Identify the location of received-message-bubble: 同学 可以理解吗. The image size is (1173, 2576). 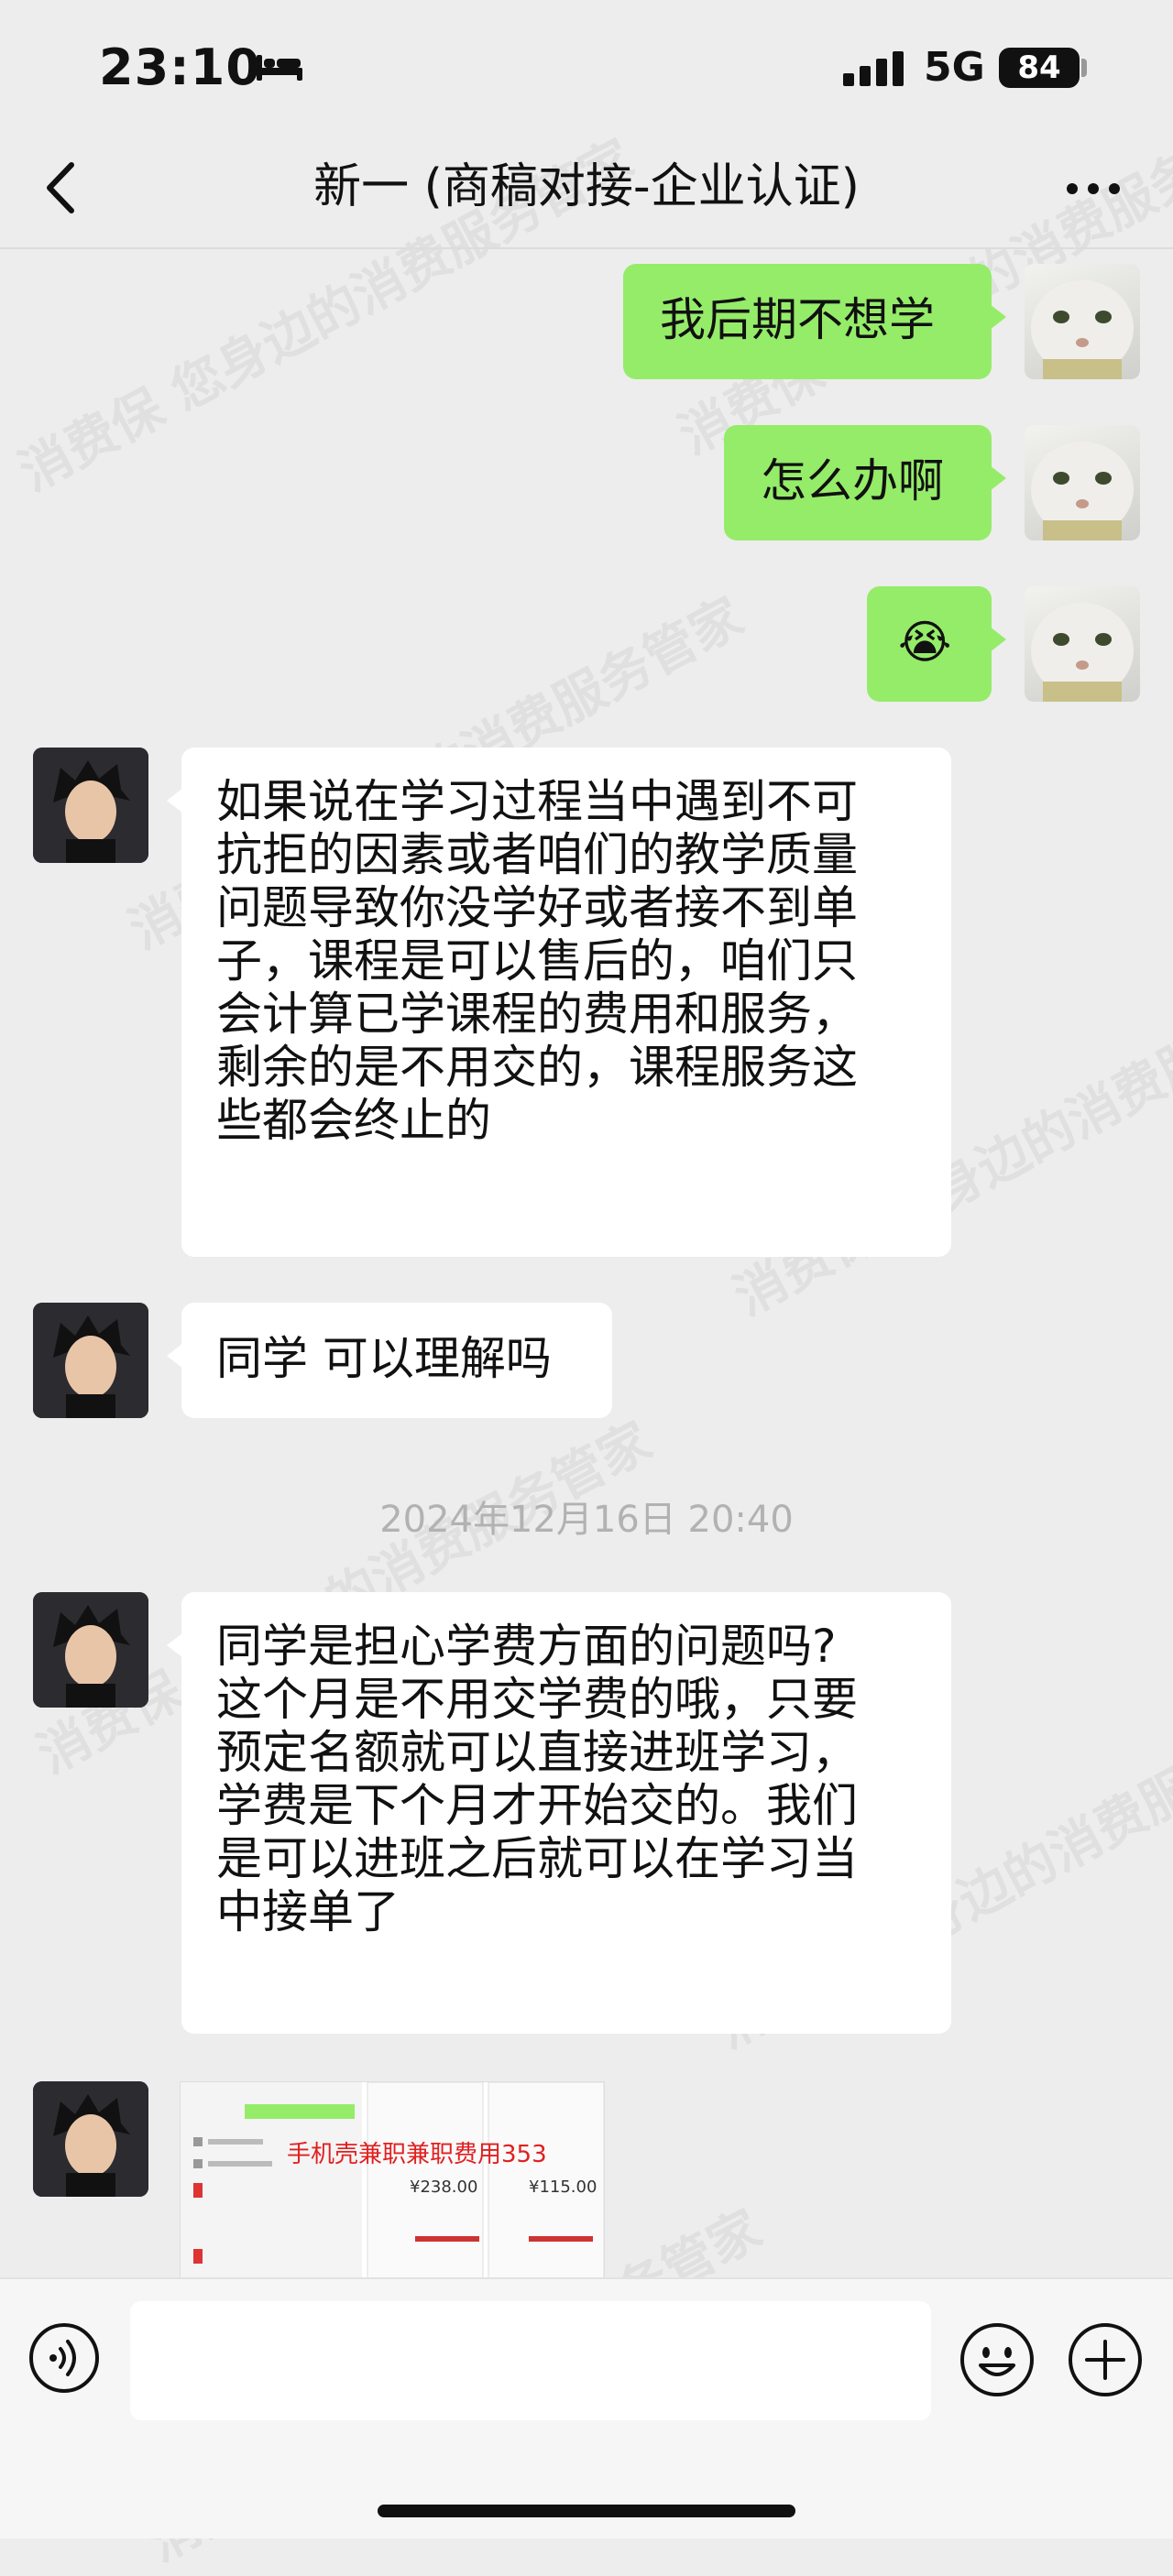
(389, 1360).